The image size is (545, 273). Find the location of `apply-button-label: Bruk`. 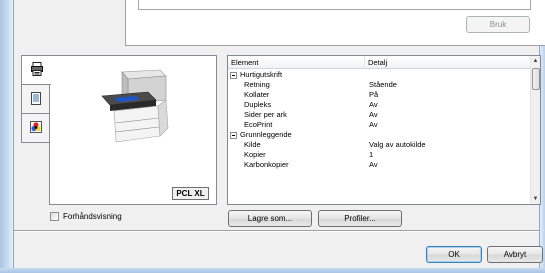

apply-button-label: Bruk is located at coordinates (498, 24).